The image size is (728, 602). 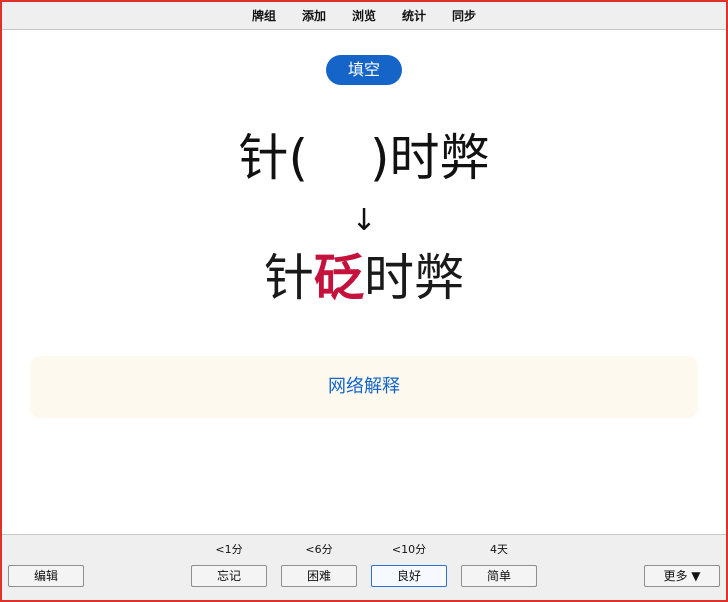 I want to click on interval-easy: 4天, so click(x=499, y=549).